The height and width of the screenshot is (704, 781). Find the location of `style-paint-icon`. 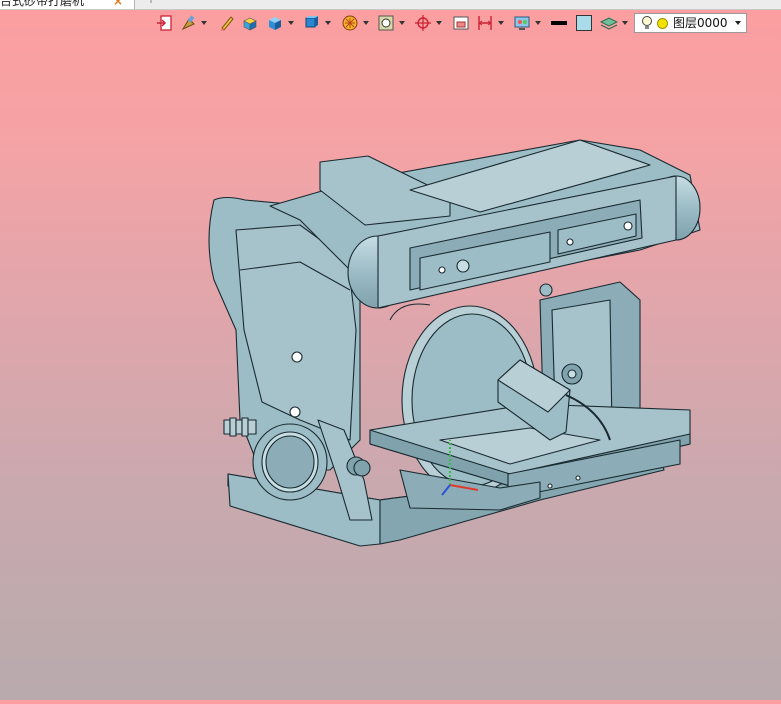

style-paint-icon is located at coordinates (189, 23).